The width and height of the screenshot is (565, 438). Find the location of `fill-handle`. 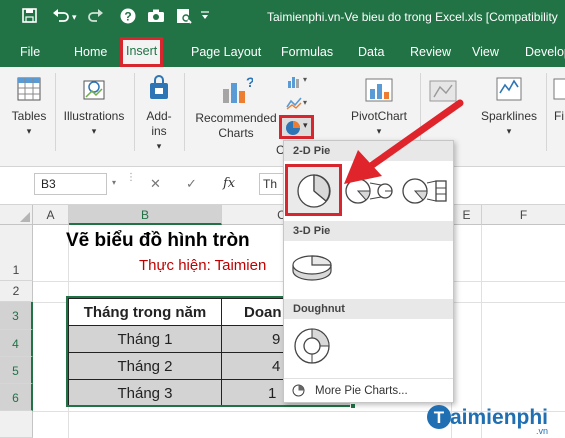

fill-handle is located at coordinates (353, 406).